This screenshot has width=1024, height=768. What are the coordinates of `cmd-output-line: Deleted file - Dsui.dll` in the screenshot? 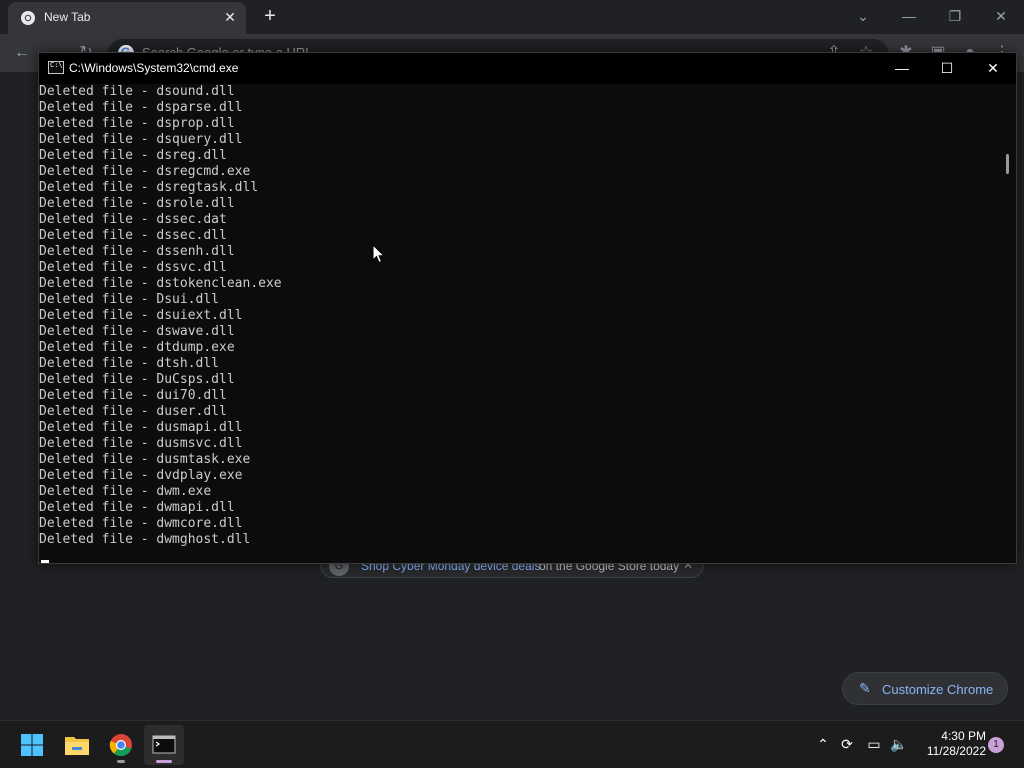 It's located at (129, 299).